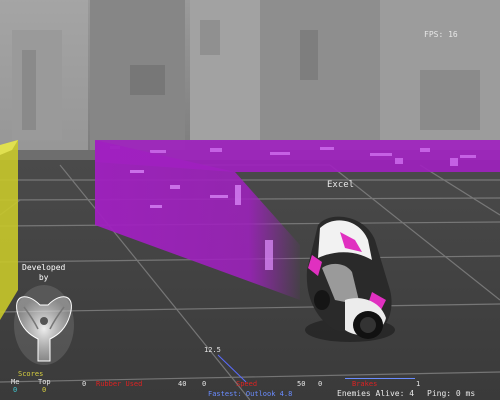 The height and width of the screenshot is (400, 500). What do you see at coordinates (44, 325) in the screenshot?
I see `winged-shield-logo` at bounding box center [44, 325].